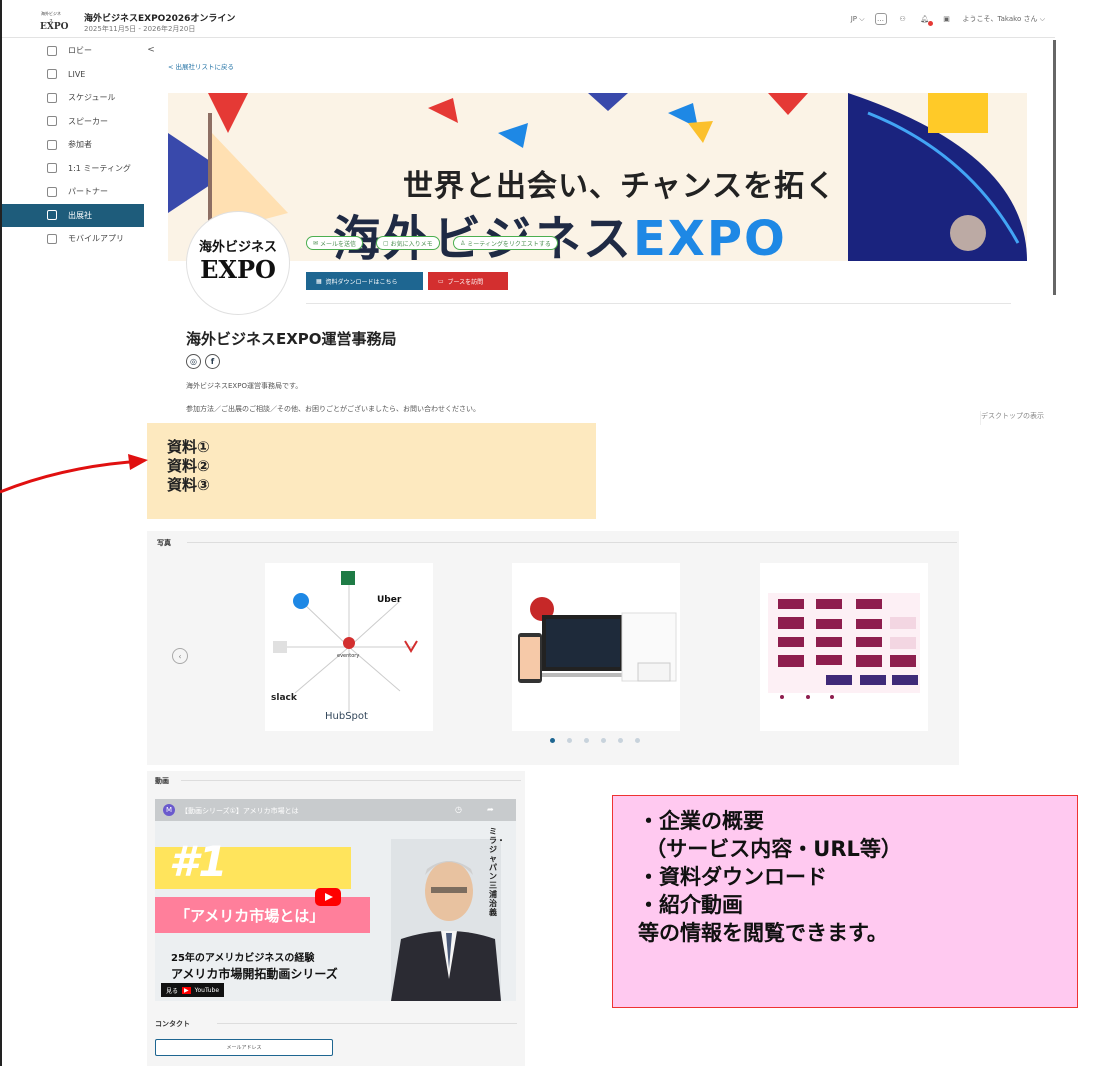  What do you see at coordinates (52, 191) in the screenshot?
I see `partner-icon` at bounding box center [52, 191].